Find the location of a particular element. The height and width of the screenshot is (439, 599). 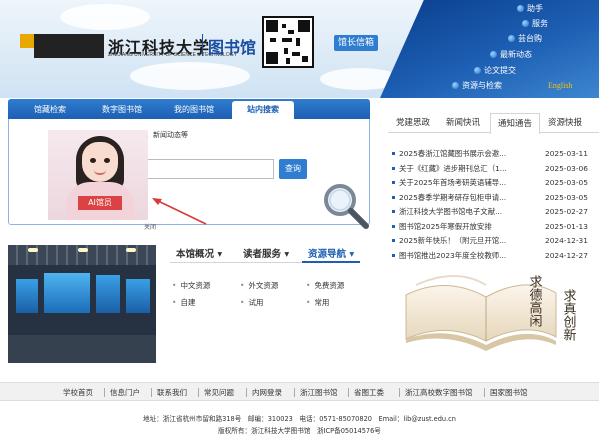

section-overview: 本馆概况 ▾ is located at coordinates (199, 253).